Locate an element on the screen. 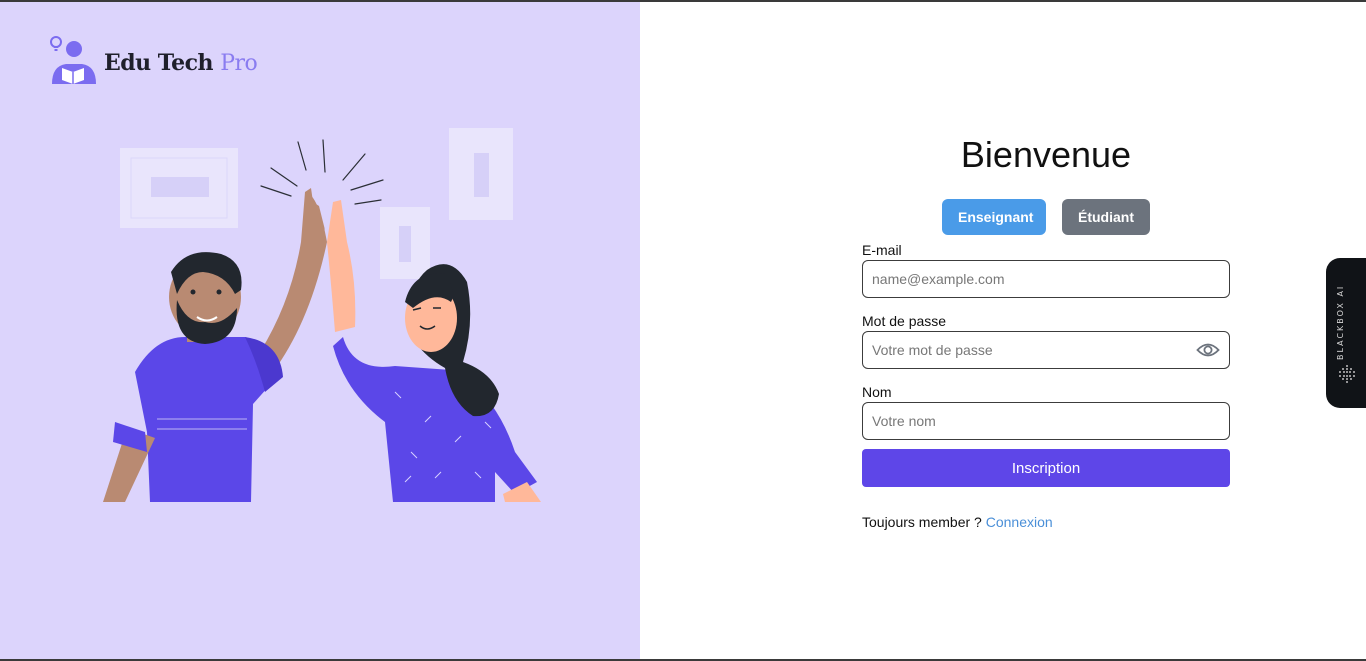 The height and width of the screenshot is (661, 1366). role-etudiant-button: Étudiant is located at coordinates (1106, 217).